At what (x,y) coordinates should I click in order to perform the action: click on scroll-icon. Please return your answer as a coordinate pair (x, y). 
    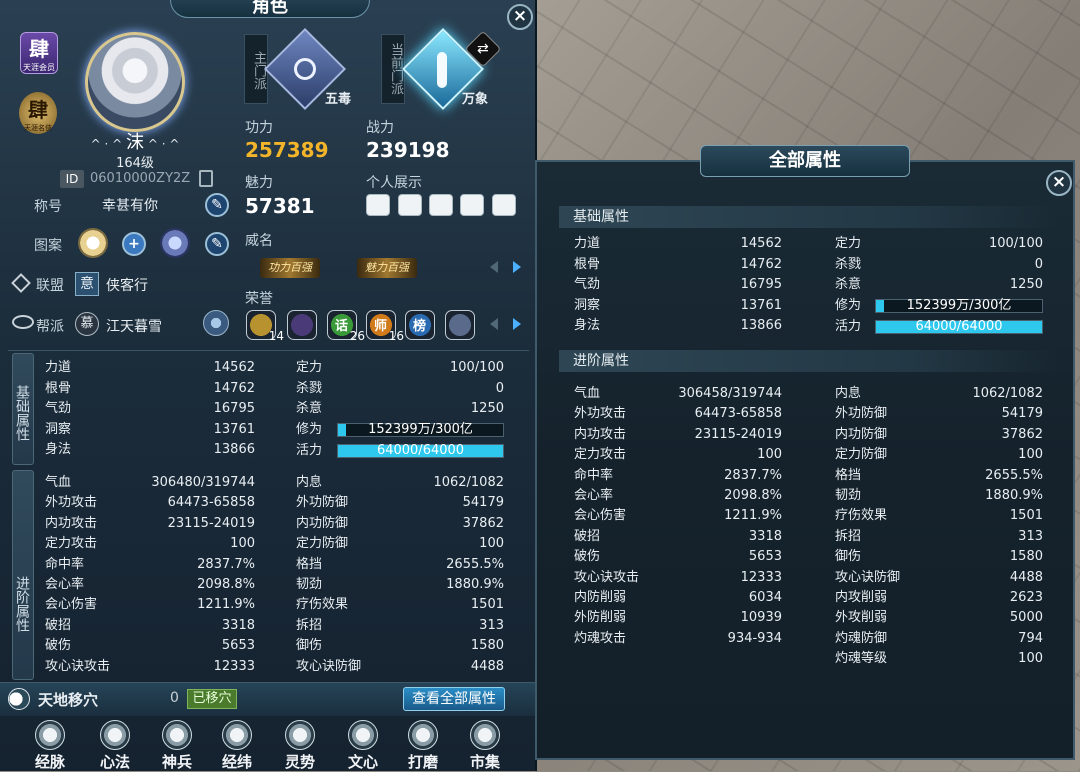
    Looking at the image, I should click on (115, 735).